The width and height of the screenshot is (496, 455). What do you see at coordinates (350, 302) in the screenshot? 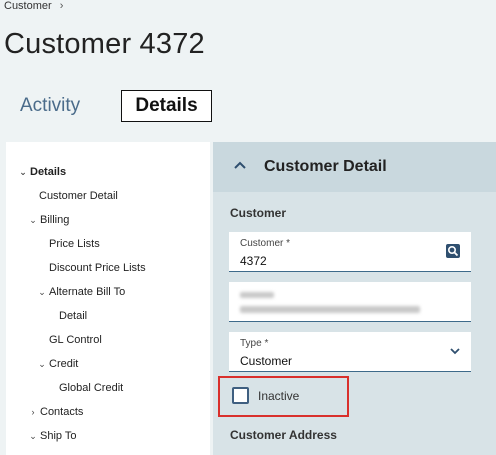
I see `redacted-field` at bounding box center [350, 302].